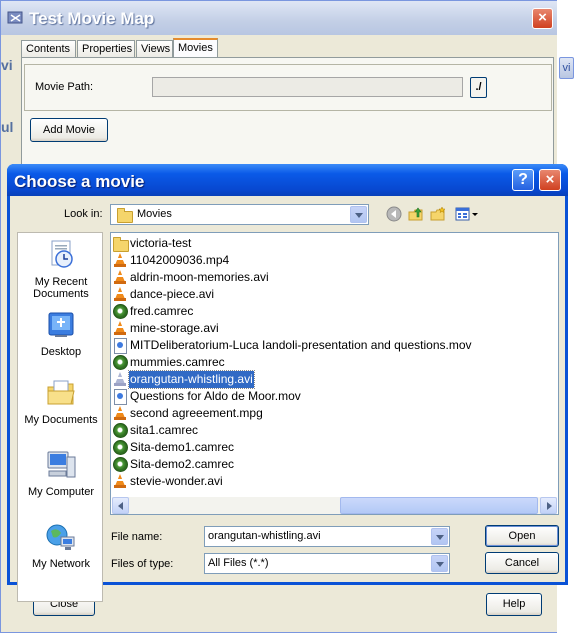 The width and height of the screenshot is (574, 633). Describe the element at coordinates (162, 311) in the screenshot. I see `file-name: fred.camrec` at that location.